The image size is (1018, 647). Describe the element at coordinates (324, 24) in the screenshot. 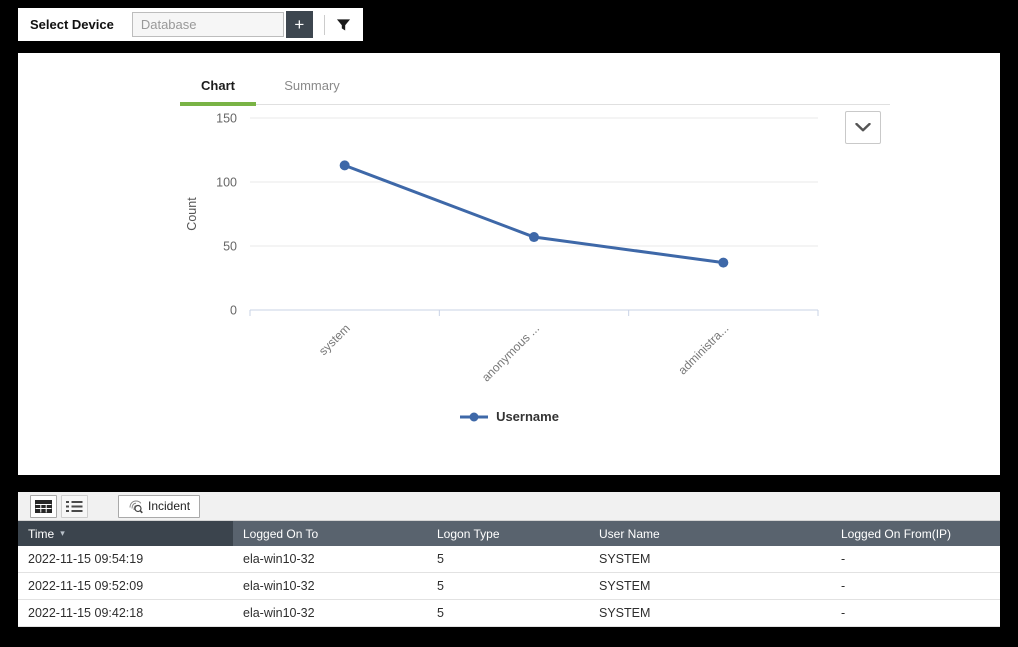

I see `toolbar-divider` at that location.